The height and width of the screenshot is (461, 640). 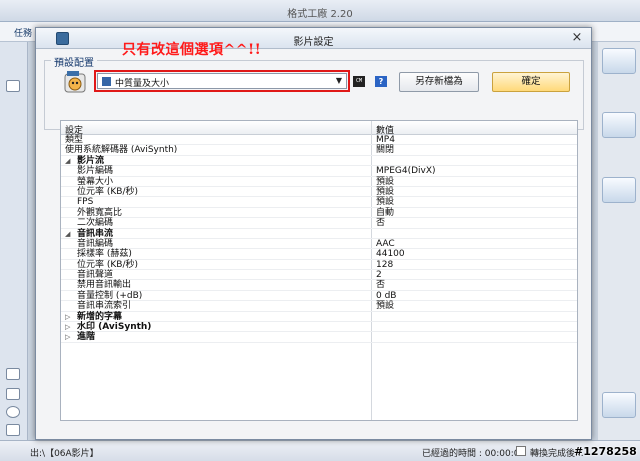 What do you see at coordinates (439, 82) in the screenshot?
I see `save-as-button: 另存新檔為` at bounding box center [439, 82].